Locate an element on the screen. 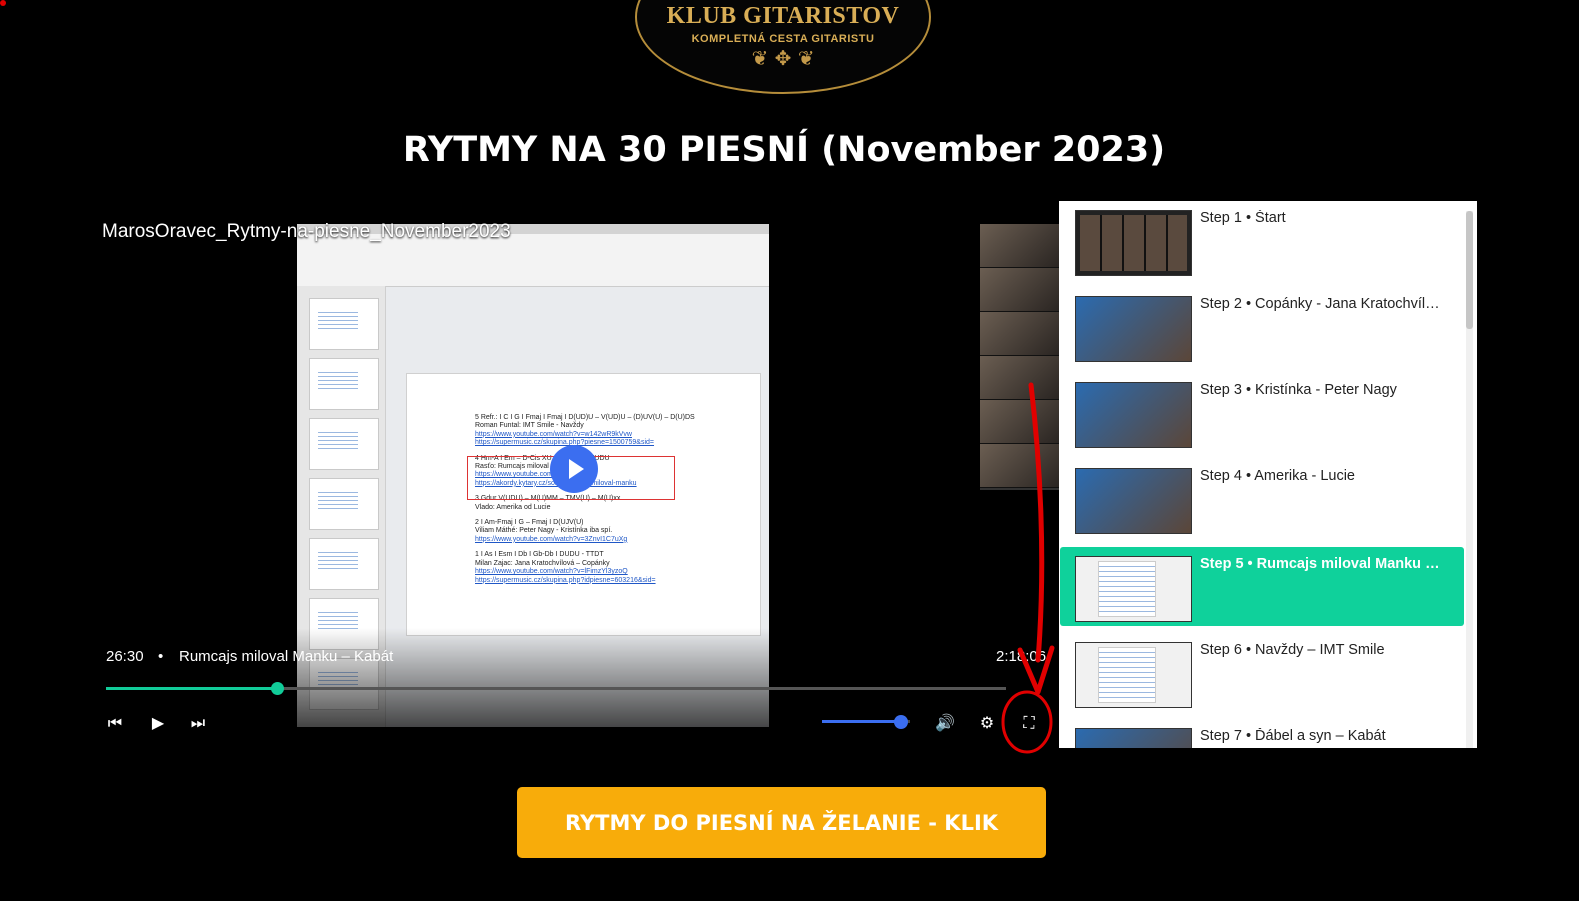 This screenshot has height=901, width=1579. playlist-item: Step 2 • Copánky - Jana Kratochvílová is located at coordinates (1262, 326).